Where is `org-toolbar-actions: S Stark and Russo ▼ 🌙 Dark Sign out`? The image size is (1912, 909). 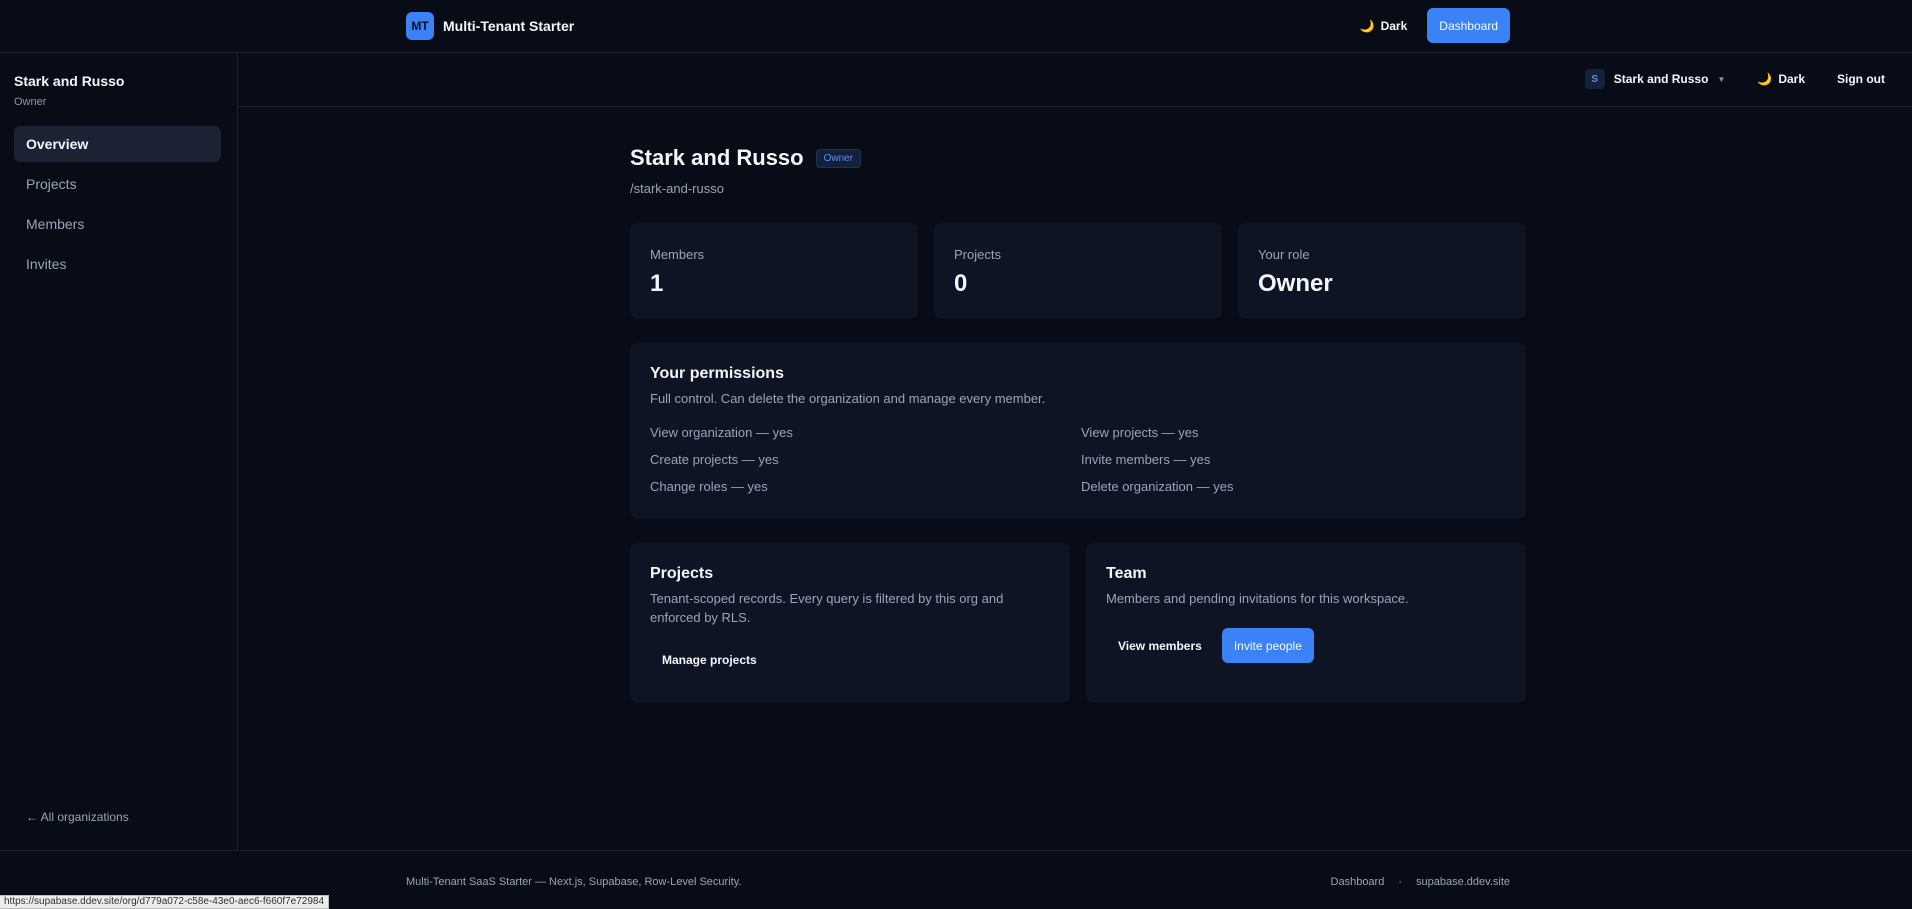
org-toolbar-actions: S Stark and Russo ▼ 🌙 Dark Sign out is located at coordinates (1734, 79).